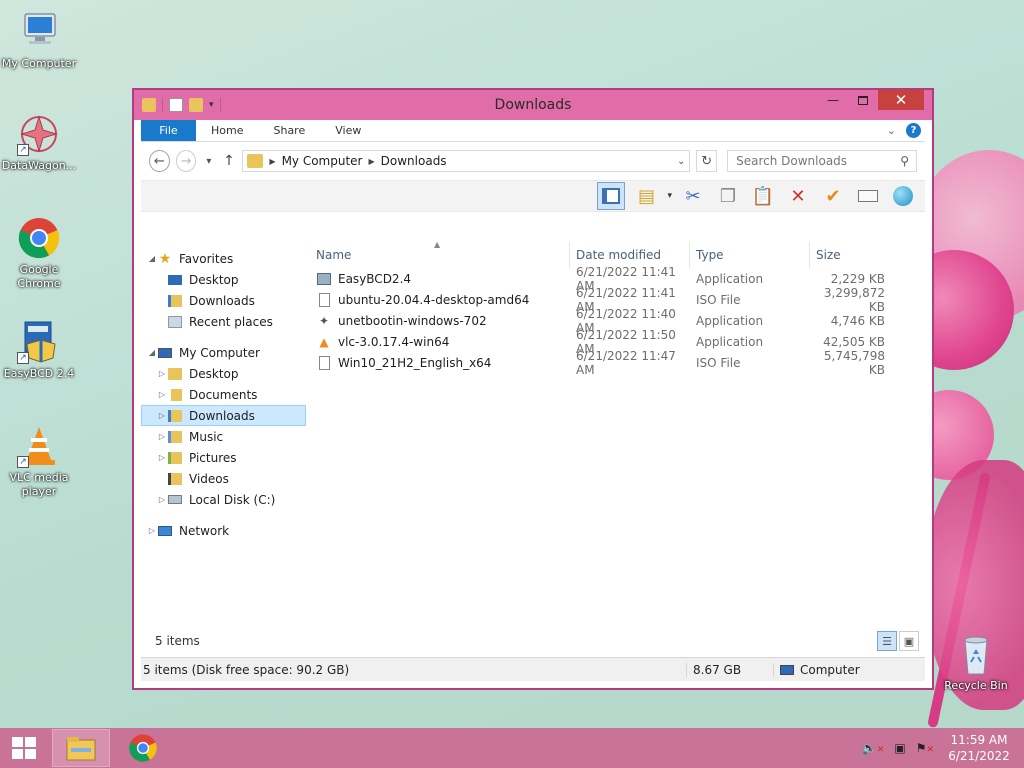 Image resolution: width=1024 pixels, height=768 pixels. Describe the element at coordinates (979, 748) in the screenshot. I see `clock: 11:59 AM 6/21/2022` at that location.